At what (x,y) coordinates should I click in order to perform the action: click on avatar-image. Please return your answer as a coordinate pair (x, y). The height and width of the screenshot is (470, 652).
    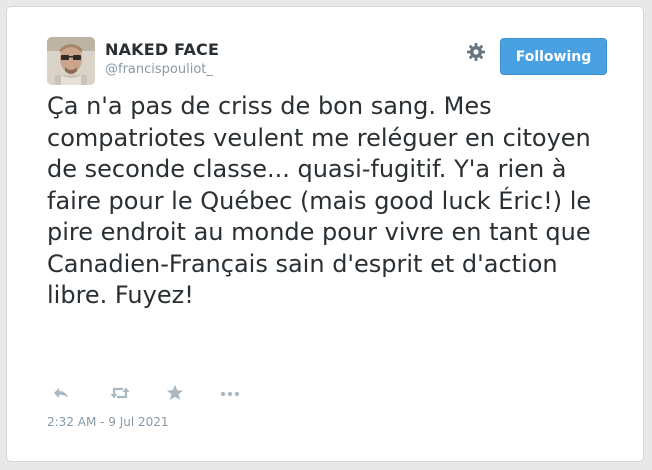
    Looking at the image, I should click on (71, 61).